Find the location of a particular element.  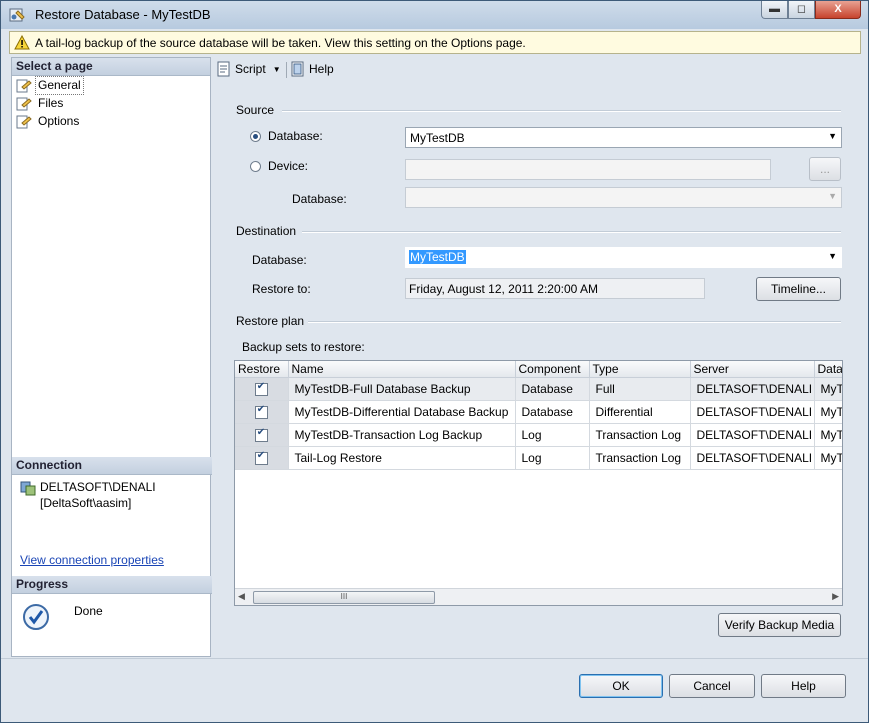

source-database-radio is located at coordinates (255, 136).